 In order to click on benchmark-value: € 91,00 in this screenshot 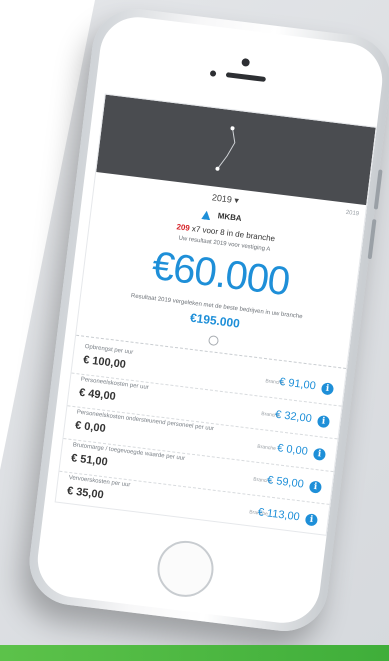, I will do `click(297, 384)`.